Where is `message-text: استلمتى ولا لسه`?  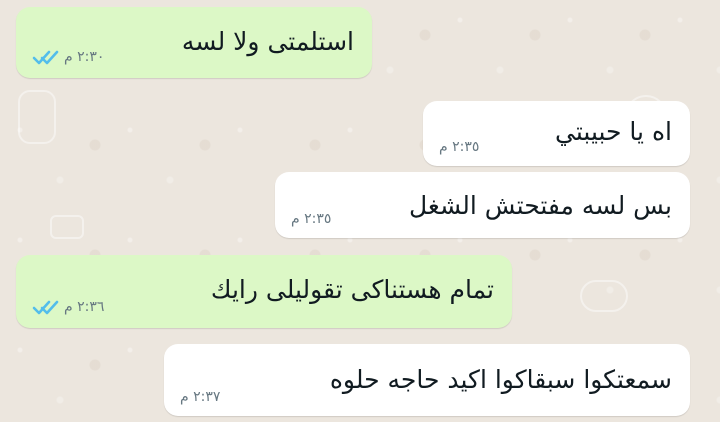 message-text: استلمتى ولا لسه is located at coordinates (267, 41).